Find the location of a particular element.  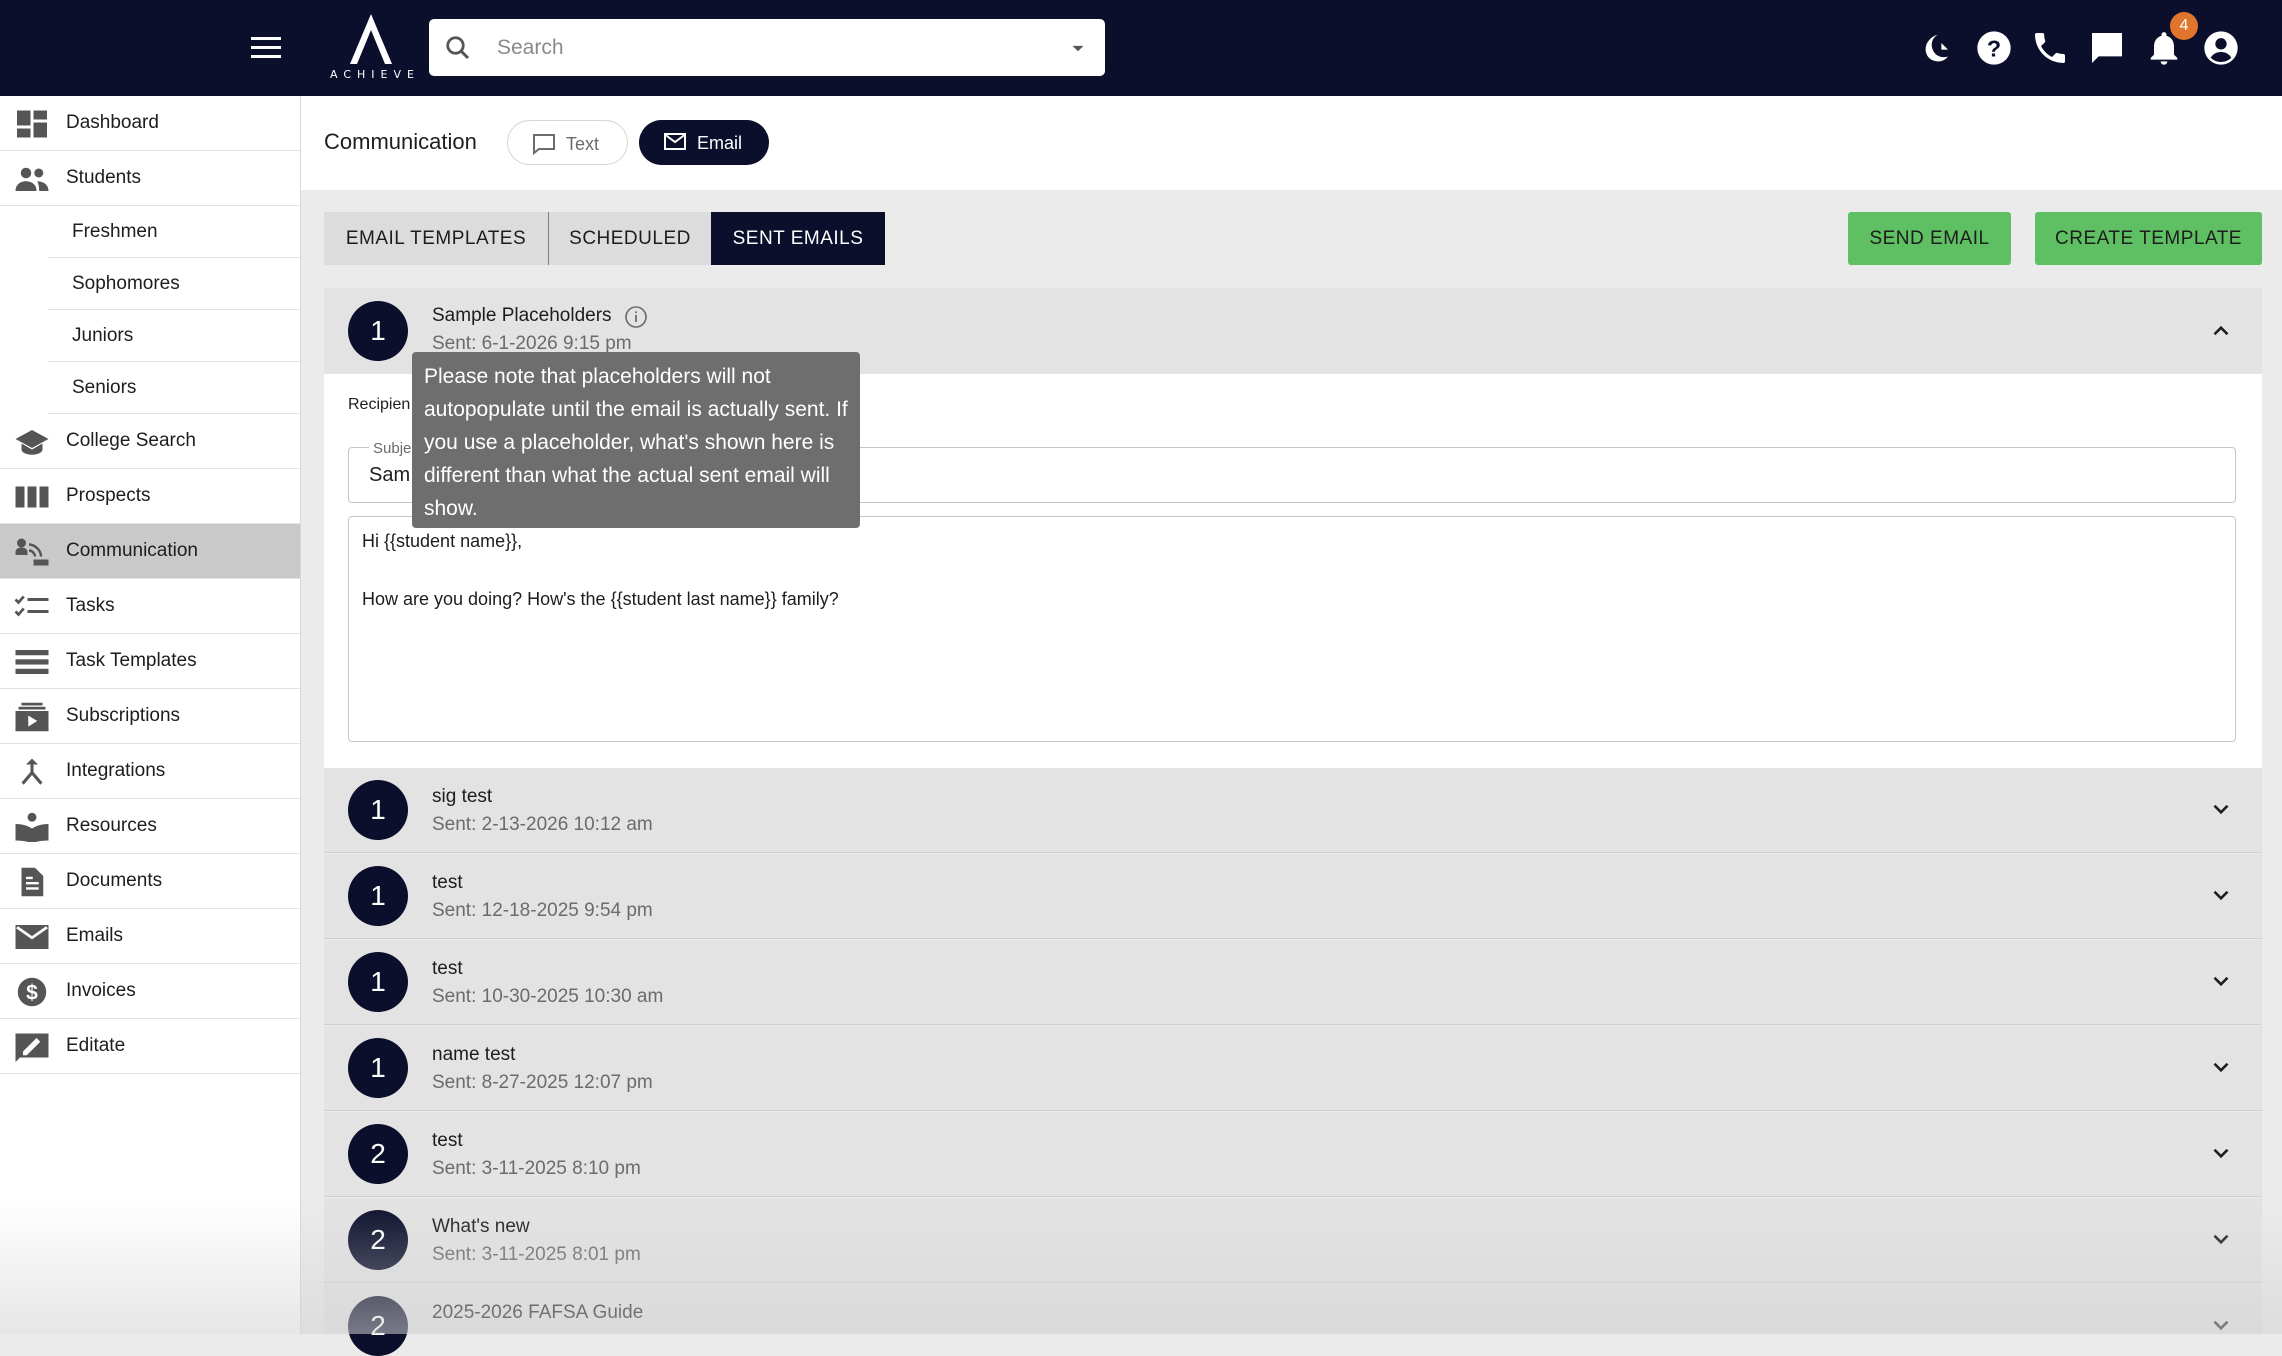

sidebar-item-invoices: $ Invoices is located at coordinates (150, 991).